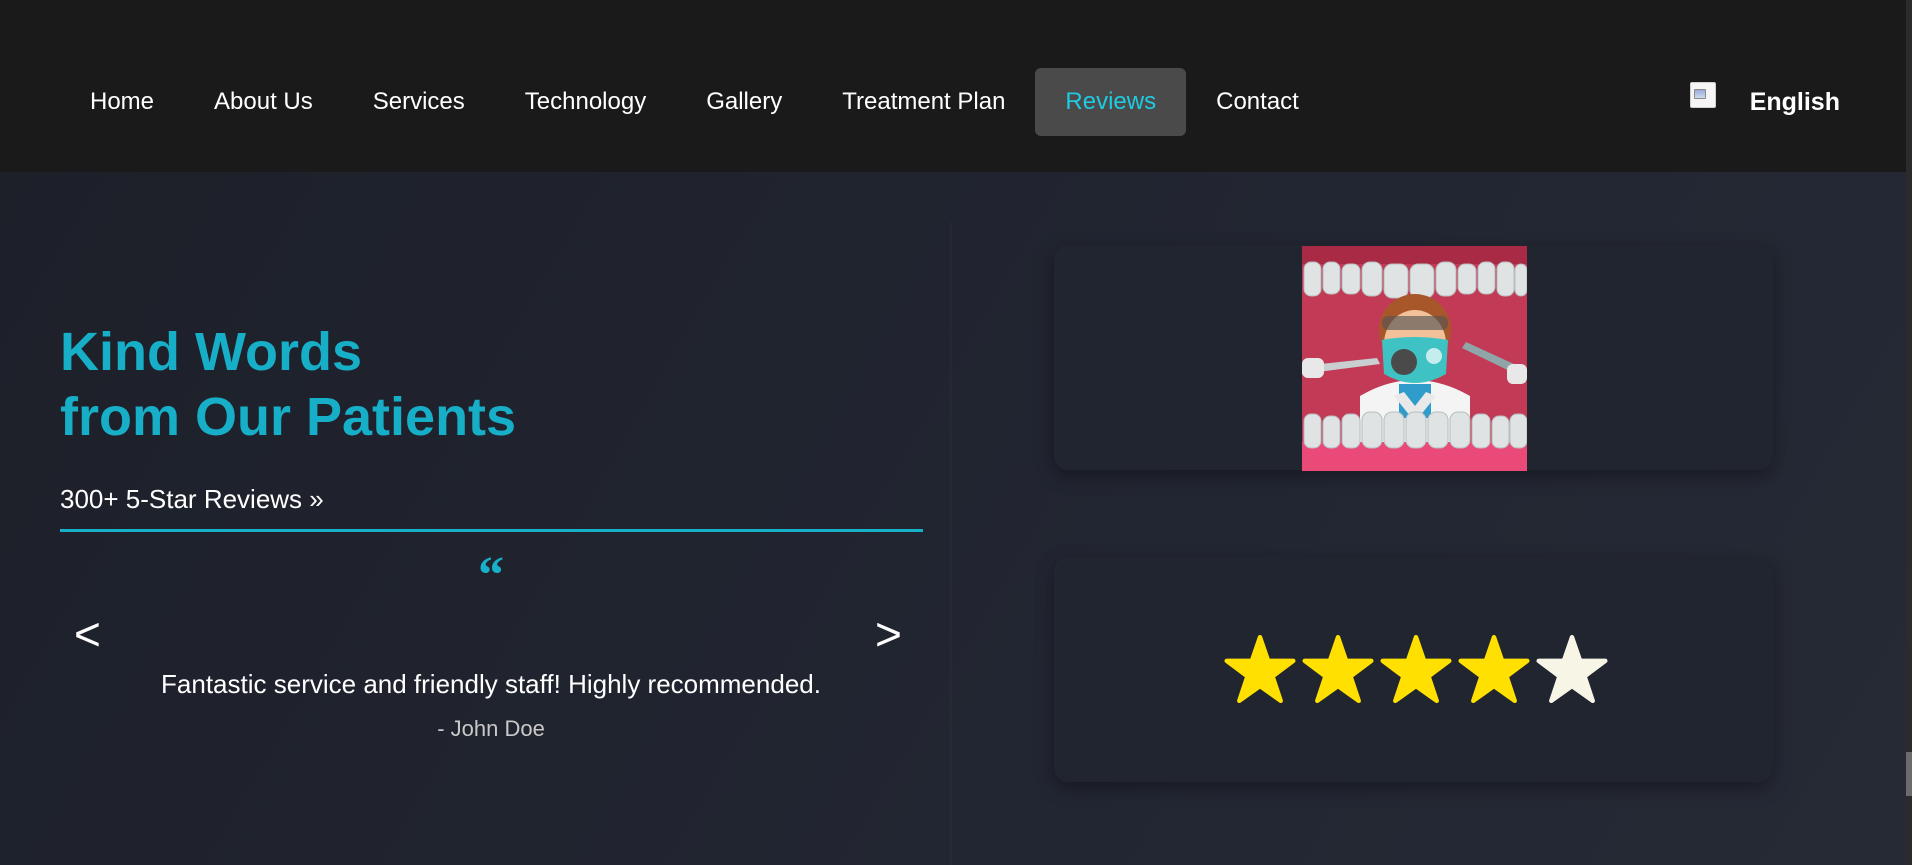 The height and width of the screenshot is (865, 1912). What do you see at coordinates (87, 634) in the screenshot?
I see `previous-review-button: <` at bounding box center [87, 634].